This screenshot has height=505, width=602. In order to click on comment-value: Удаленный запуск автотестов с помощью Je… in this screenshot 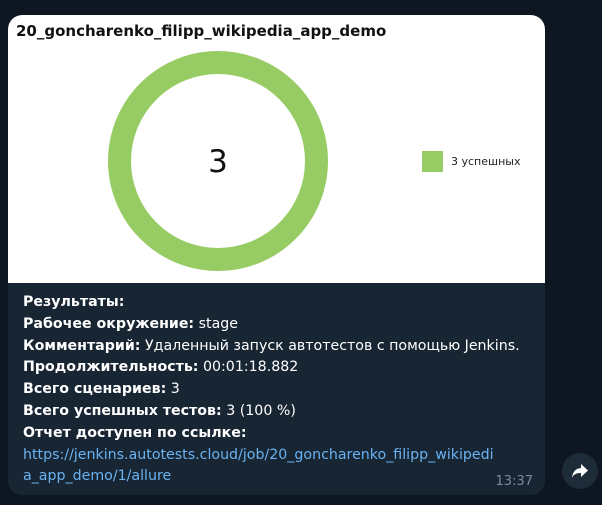, I will do `click(330, 345)`.